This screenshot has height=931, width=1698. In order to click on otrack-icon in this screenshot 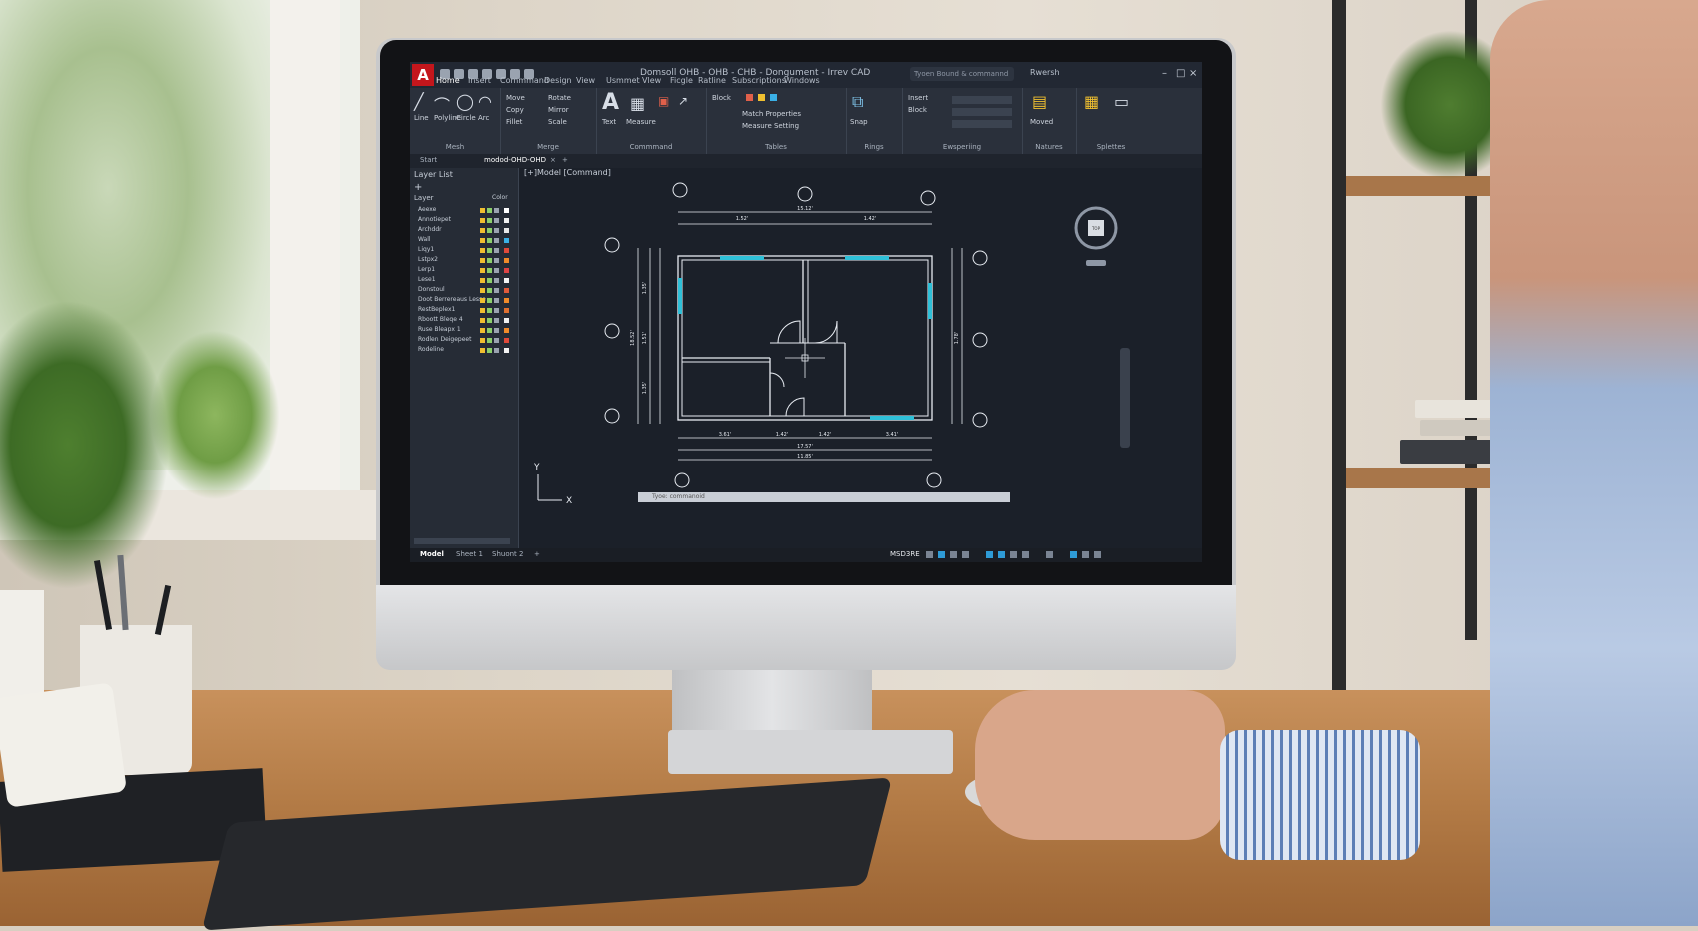, I will do `click(1001, 554)`.